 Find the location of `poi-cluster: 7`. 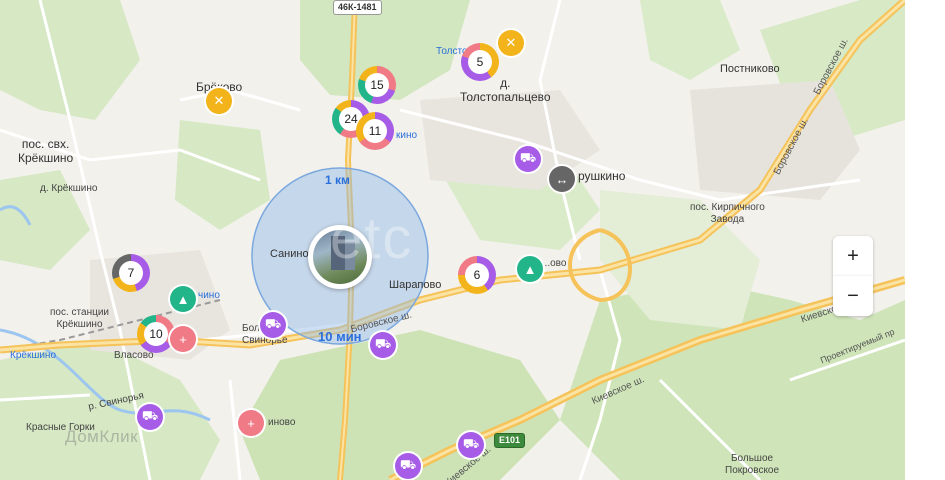

poi-cluster: 7 is located at coordinates (131, 273).